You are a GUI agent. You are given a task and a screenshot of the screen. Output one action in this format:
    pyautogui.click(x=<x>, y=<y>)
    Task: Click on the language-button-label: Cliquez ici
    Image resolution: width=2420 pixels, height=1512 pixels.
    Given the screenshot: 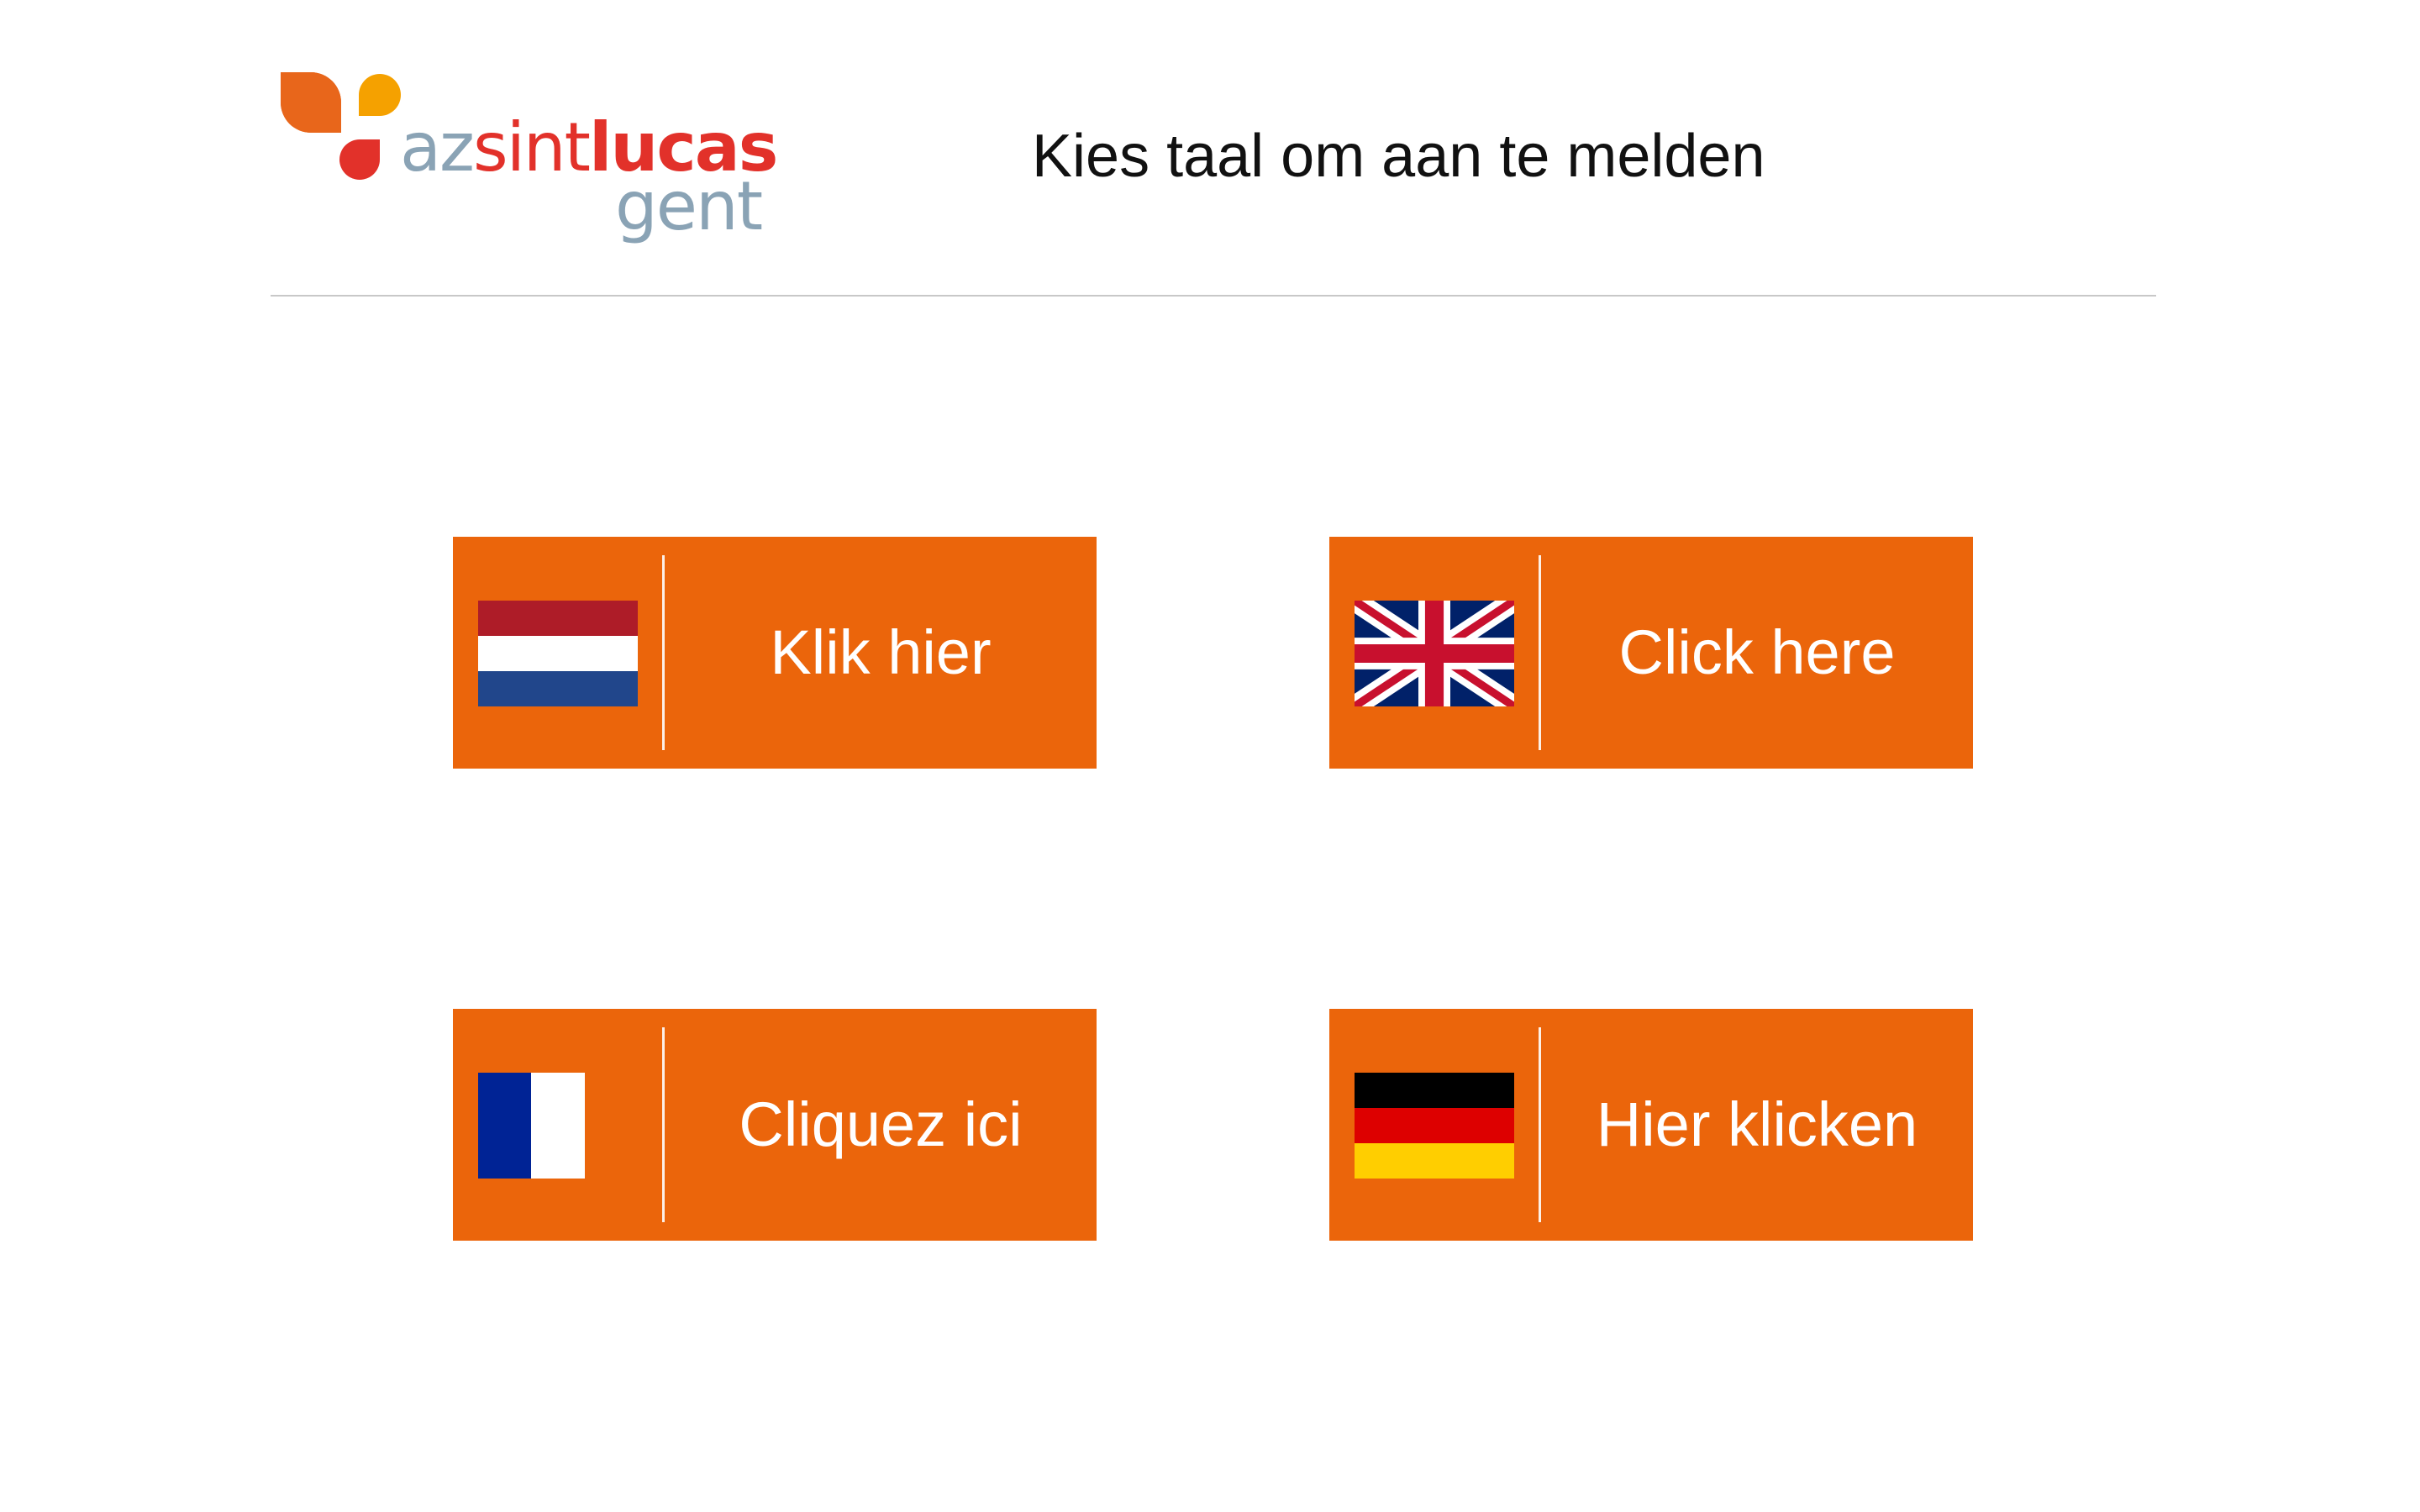 What is the action you would take?
    pyautogui.click(x=881, y=1124)
    